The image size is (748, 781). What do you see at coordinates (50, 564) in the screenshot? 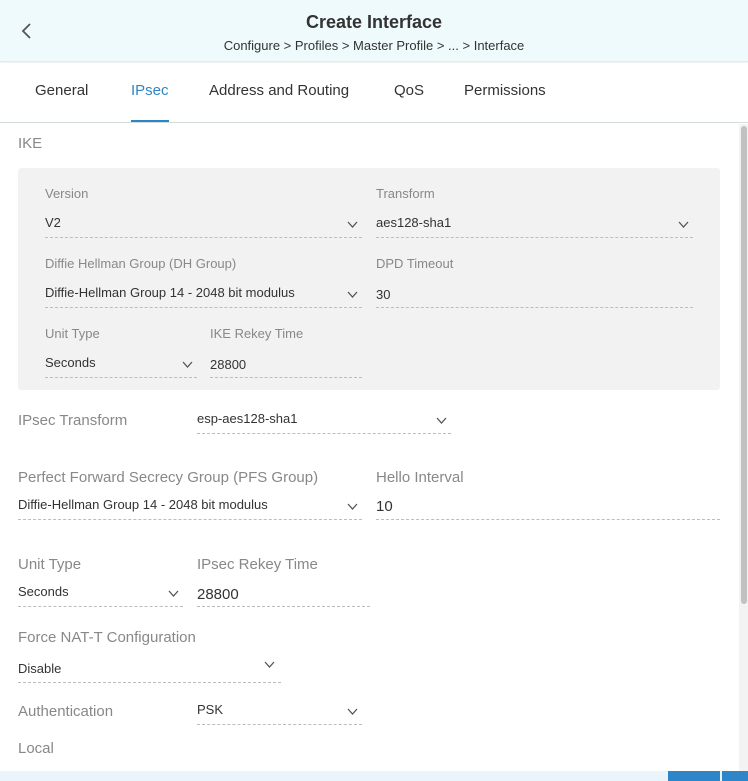
I see `ipsec-unit-type-label: Unit Type` at bounding box center [50, 564].